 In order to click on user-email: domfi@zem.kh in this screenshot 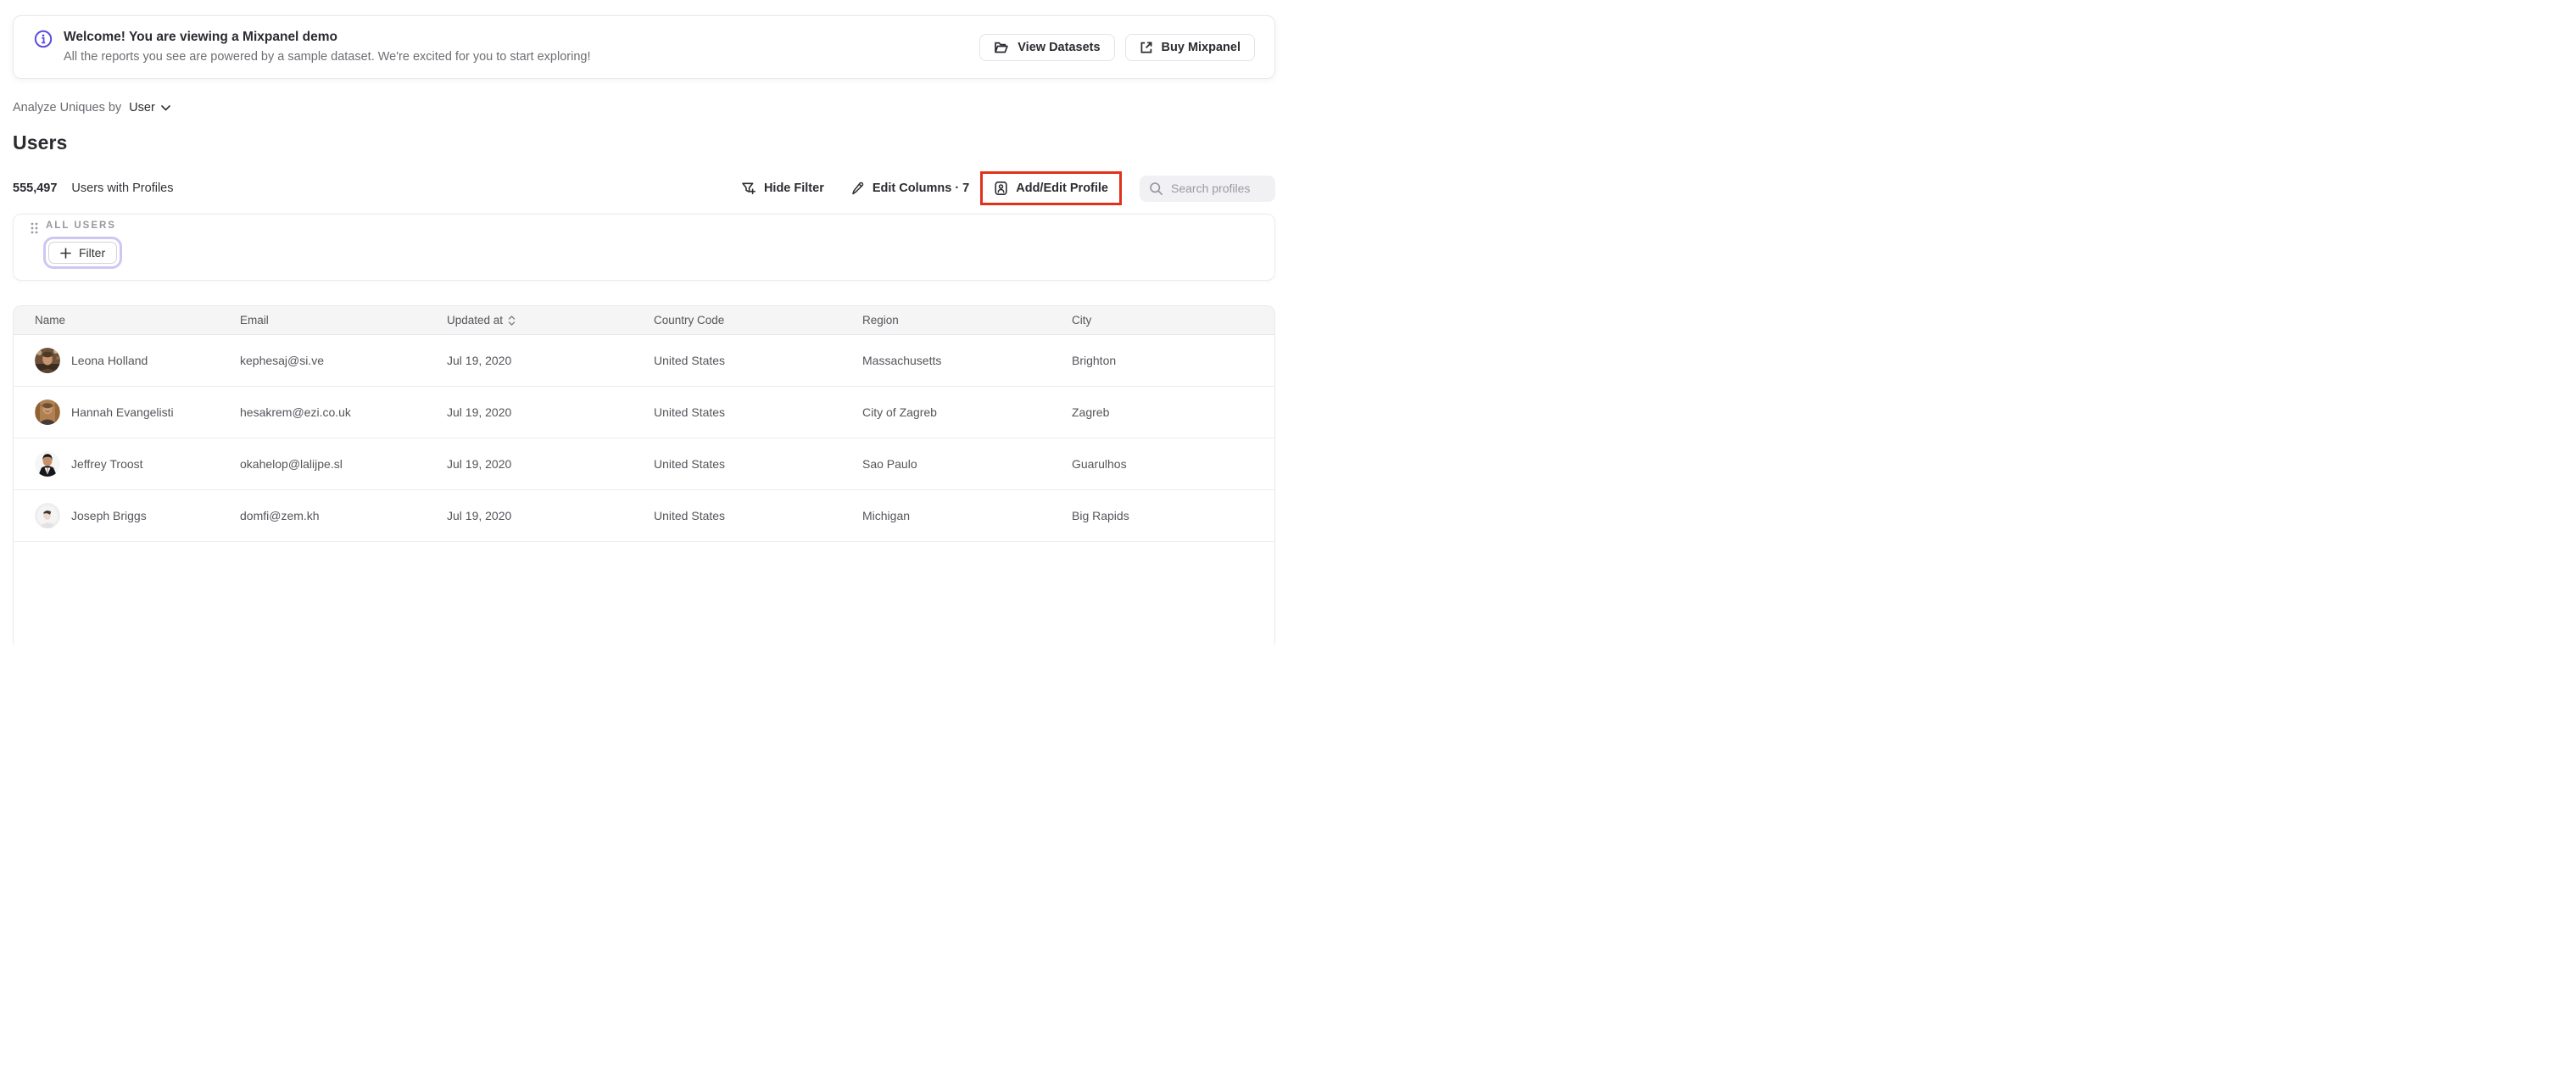, I will do `click(280, 515)`.